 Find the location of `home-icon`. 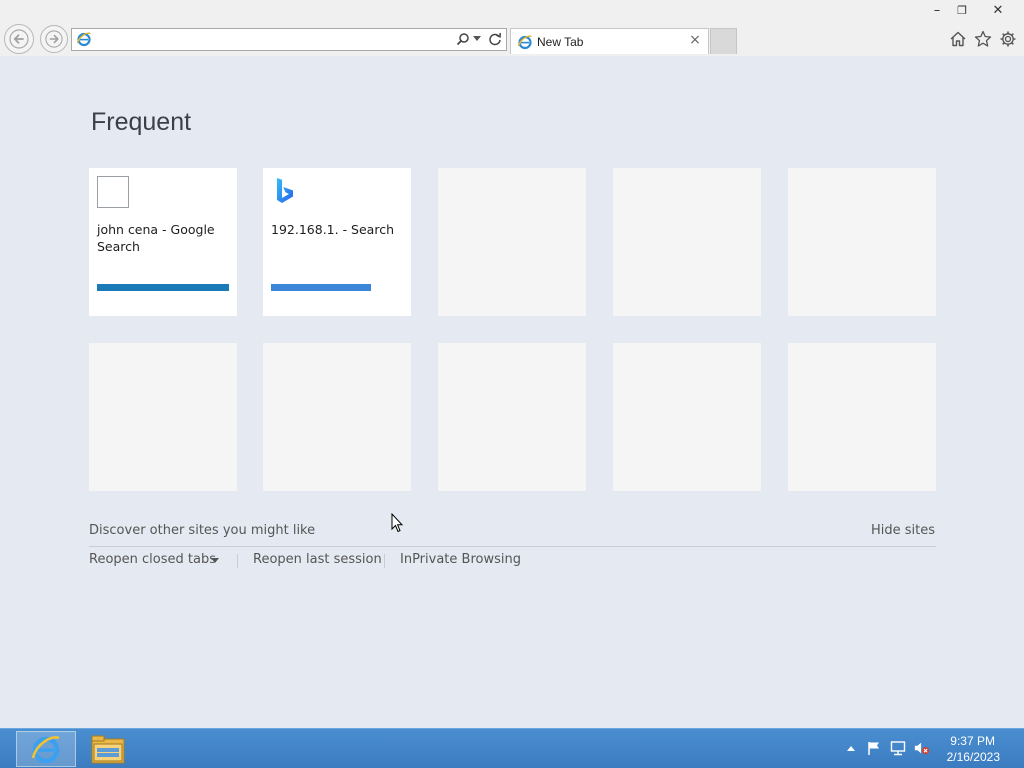

home-icon is located at coordinates (958, 39).